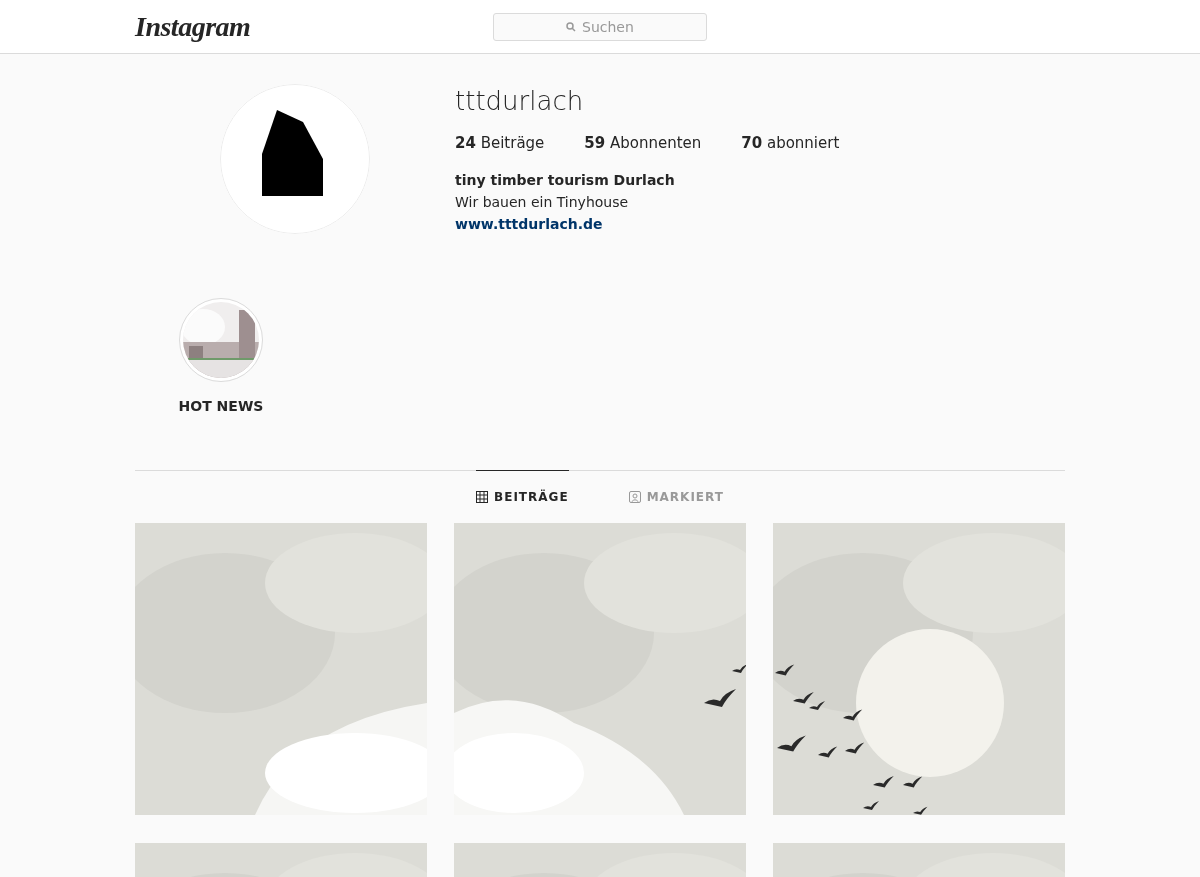 The width and height of the screenshot is (1200, 877). What do you see at coordinates (221, 406) in the screenshot?
I see `highlight-label: HOT NEWS` at bounding box center [221, 406].